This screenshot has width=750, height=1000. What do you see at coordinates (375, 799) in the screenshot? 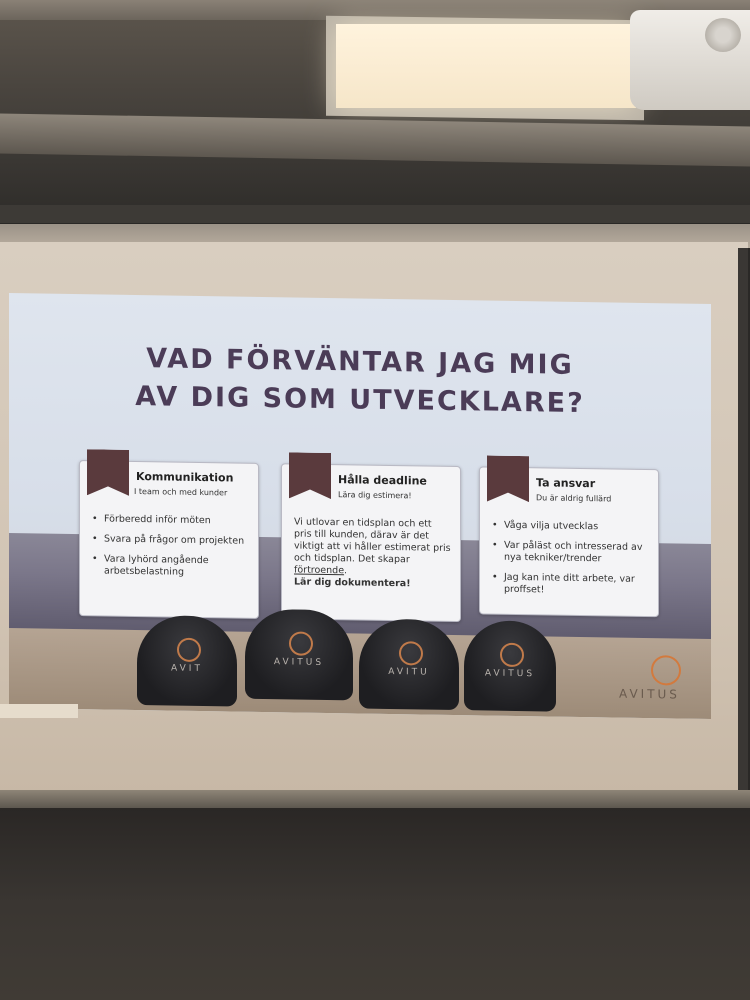
I see `screen-casing-bottom` at bounding box center [375, 799].